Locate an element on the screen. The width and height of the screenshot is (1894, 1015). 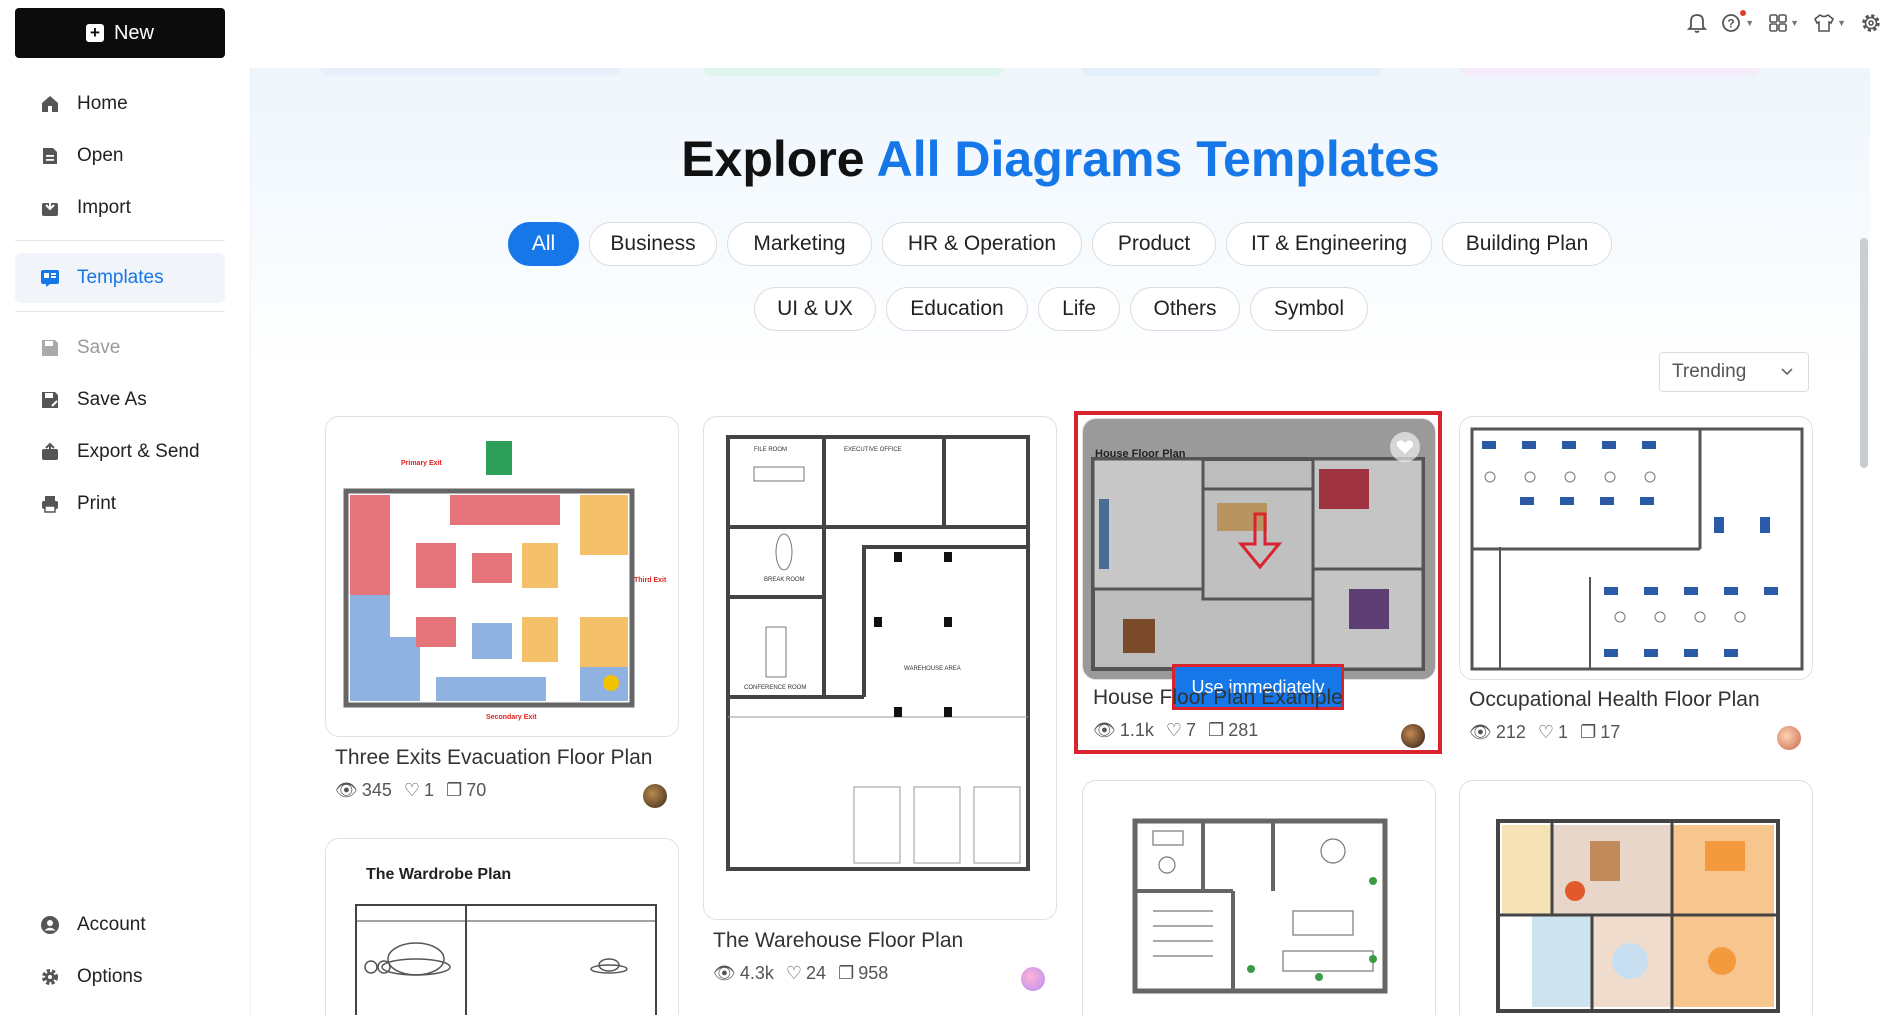
like-count: 1 is located at coordinates (1563, 732).